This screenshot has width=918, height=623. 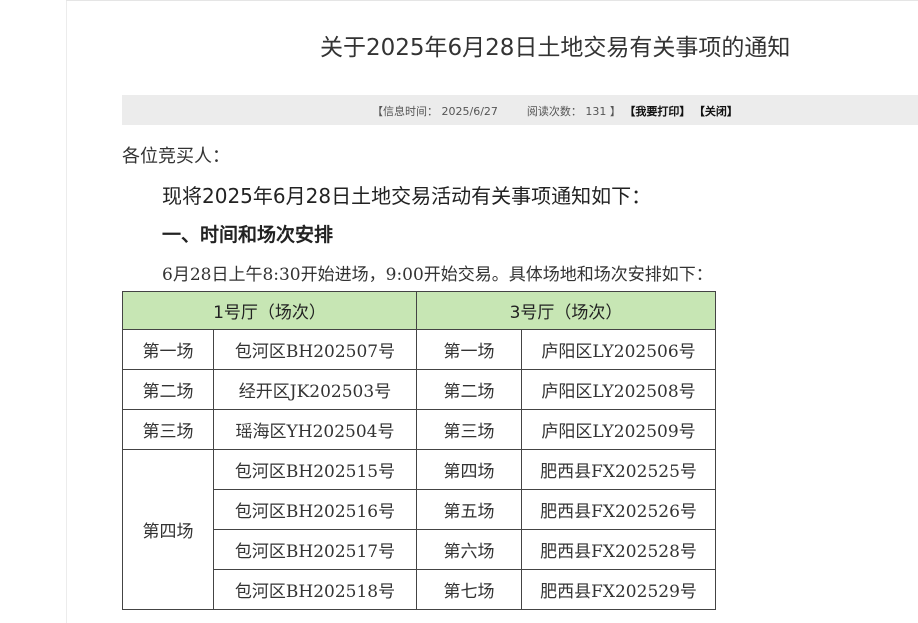 What do you see at coordinates (618, 509) in the screenshot?
I see `table-cell: 肥西县FX202526号` at bounding box center [618, 509].